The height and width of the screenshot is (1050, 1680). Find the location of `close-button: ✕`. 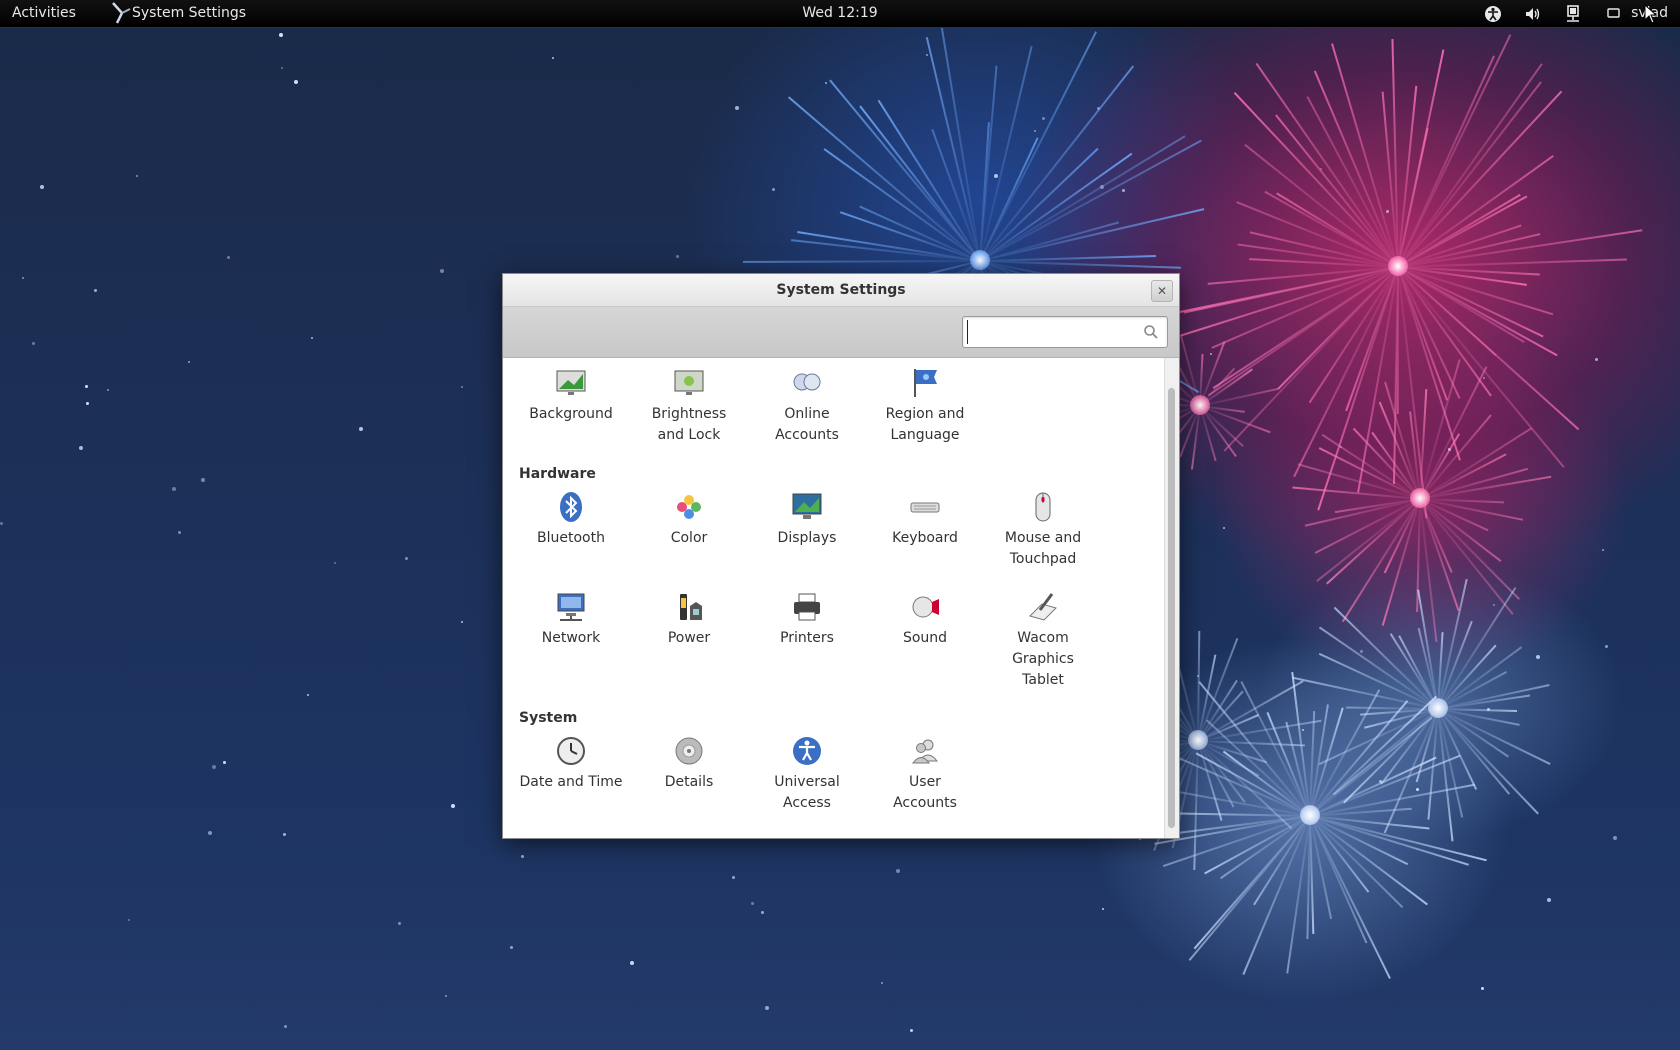

close-button: ✕ is located at coordinates (1162, 291).